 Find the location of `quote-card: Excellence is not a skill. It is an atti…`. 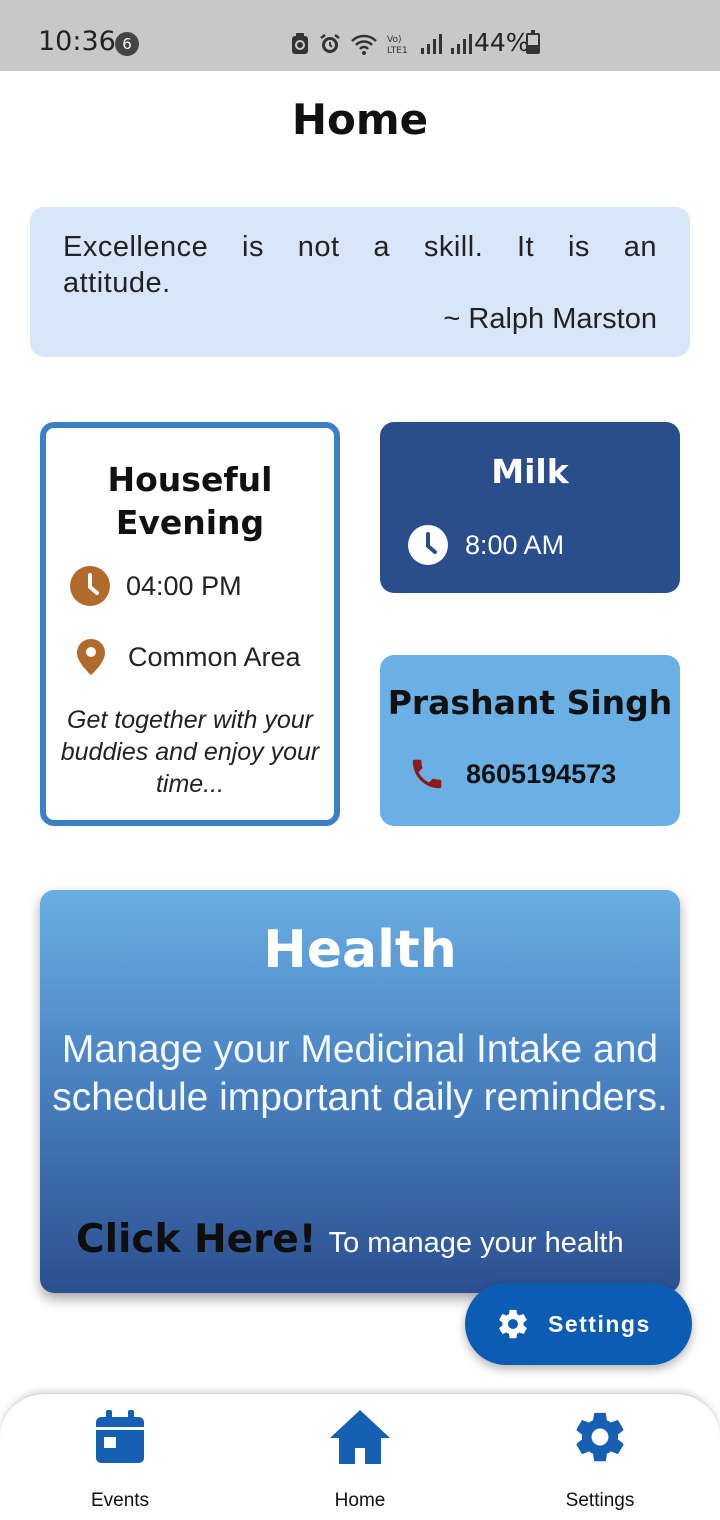

quote-card: Excellence is not a skill. It is an atti… is located at coordinates (360, 282).